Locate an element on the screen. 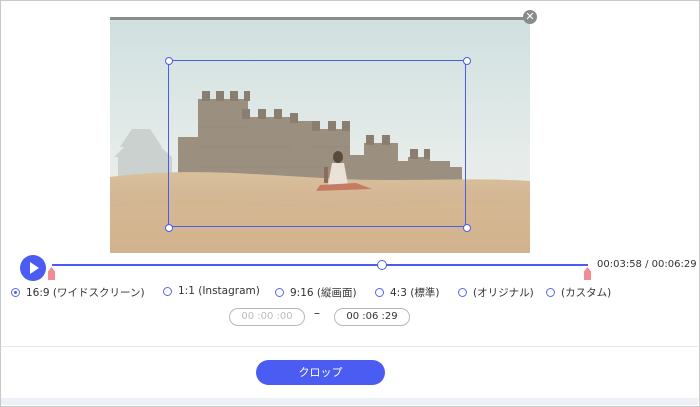 The image size is (700, 407). aspect-option-16-9: 16:9 (ワイドスクリーン) is located at coordinates (78, 292).